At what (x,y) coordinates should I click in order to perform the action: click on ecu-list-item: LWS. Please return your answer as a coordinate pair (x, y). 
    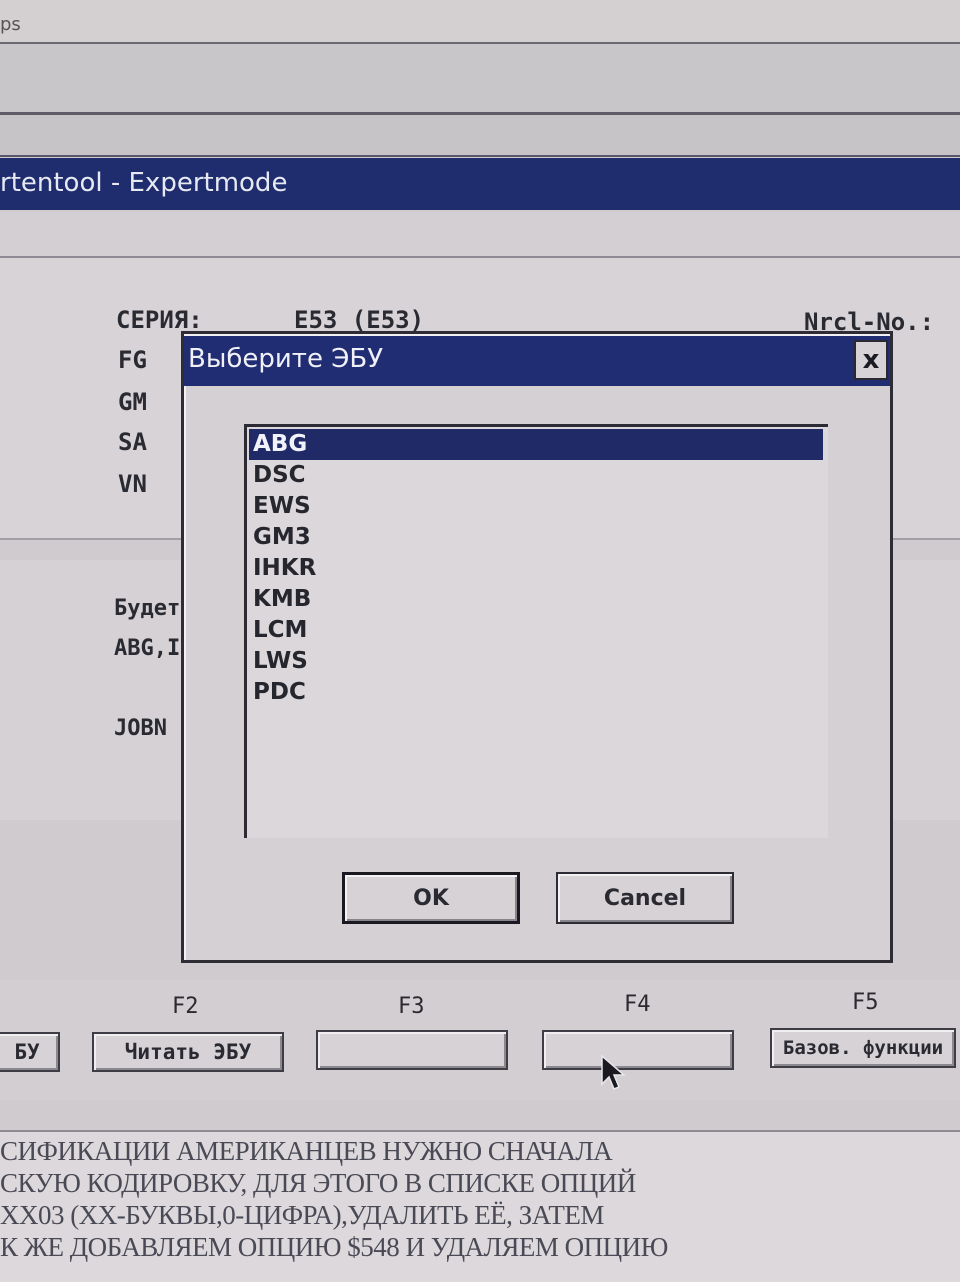
    Looking at the image, I should click on (536, 661).